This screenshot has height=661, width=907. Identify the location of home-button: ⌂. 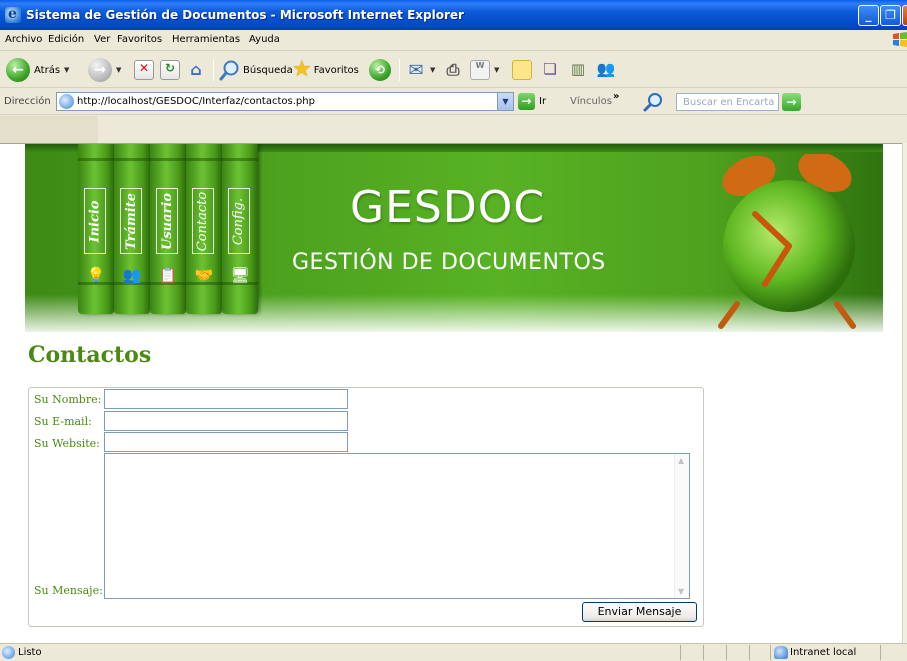
(196, 70).